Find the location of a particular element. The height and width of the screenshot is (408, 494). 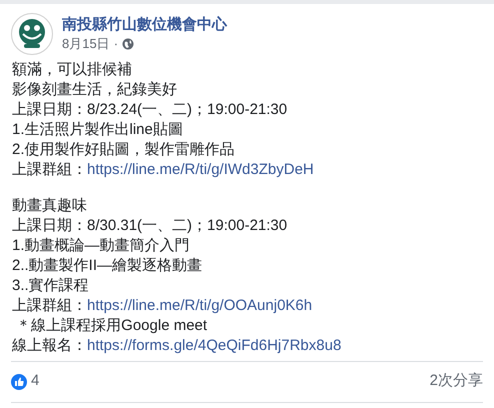

url-link: https://line.me/R/ti/g/OOAunj0K6h is located at coordinates (199, 305).